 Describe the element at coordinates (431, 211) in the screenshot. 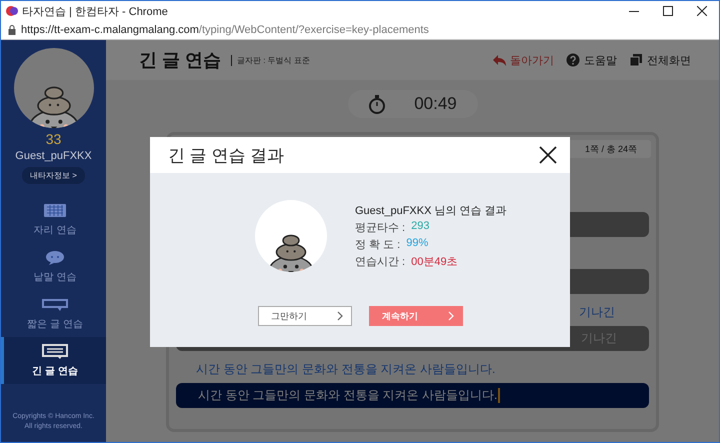

I see `result-heading: Guest_puFXKX 님의 연습 결과` at that location.